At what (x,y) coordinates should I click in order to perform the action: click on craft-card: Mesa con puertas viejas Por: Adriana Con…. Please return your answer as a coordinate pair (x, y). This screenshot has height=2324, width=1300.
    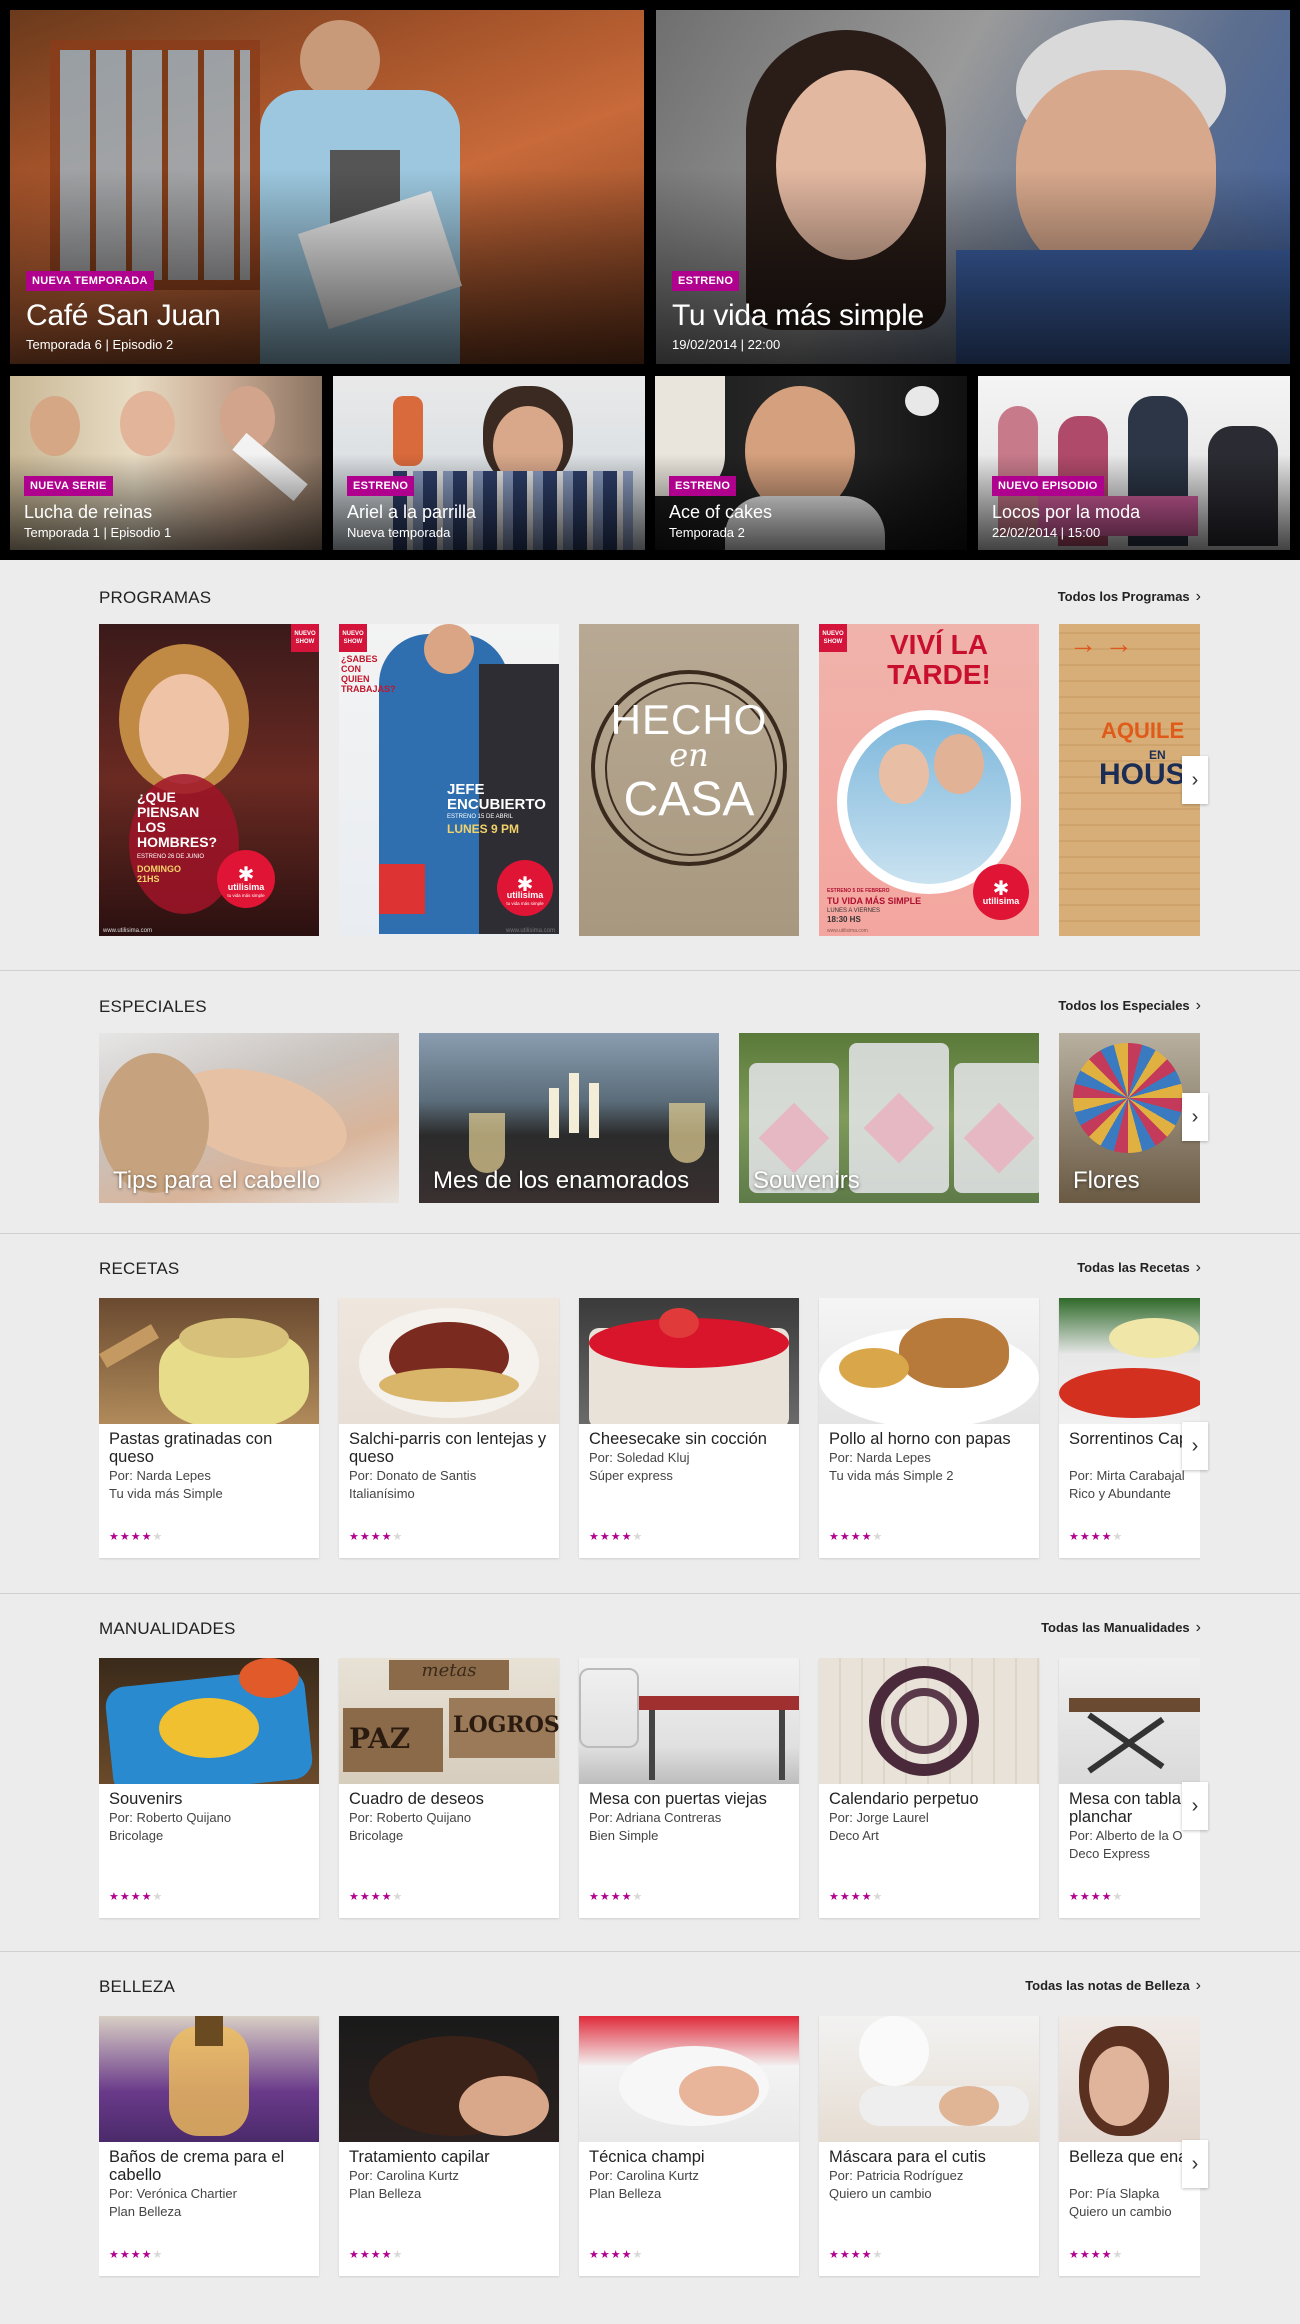
    Looking at the image, I should click on (689, 1788).